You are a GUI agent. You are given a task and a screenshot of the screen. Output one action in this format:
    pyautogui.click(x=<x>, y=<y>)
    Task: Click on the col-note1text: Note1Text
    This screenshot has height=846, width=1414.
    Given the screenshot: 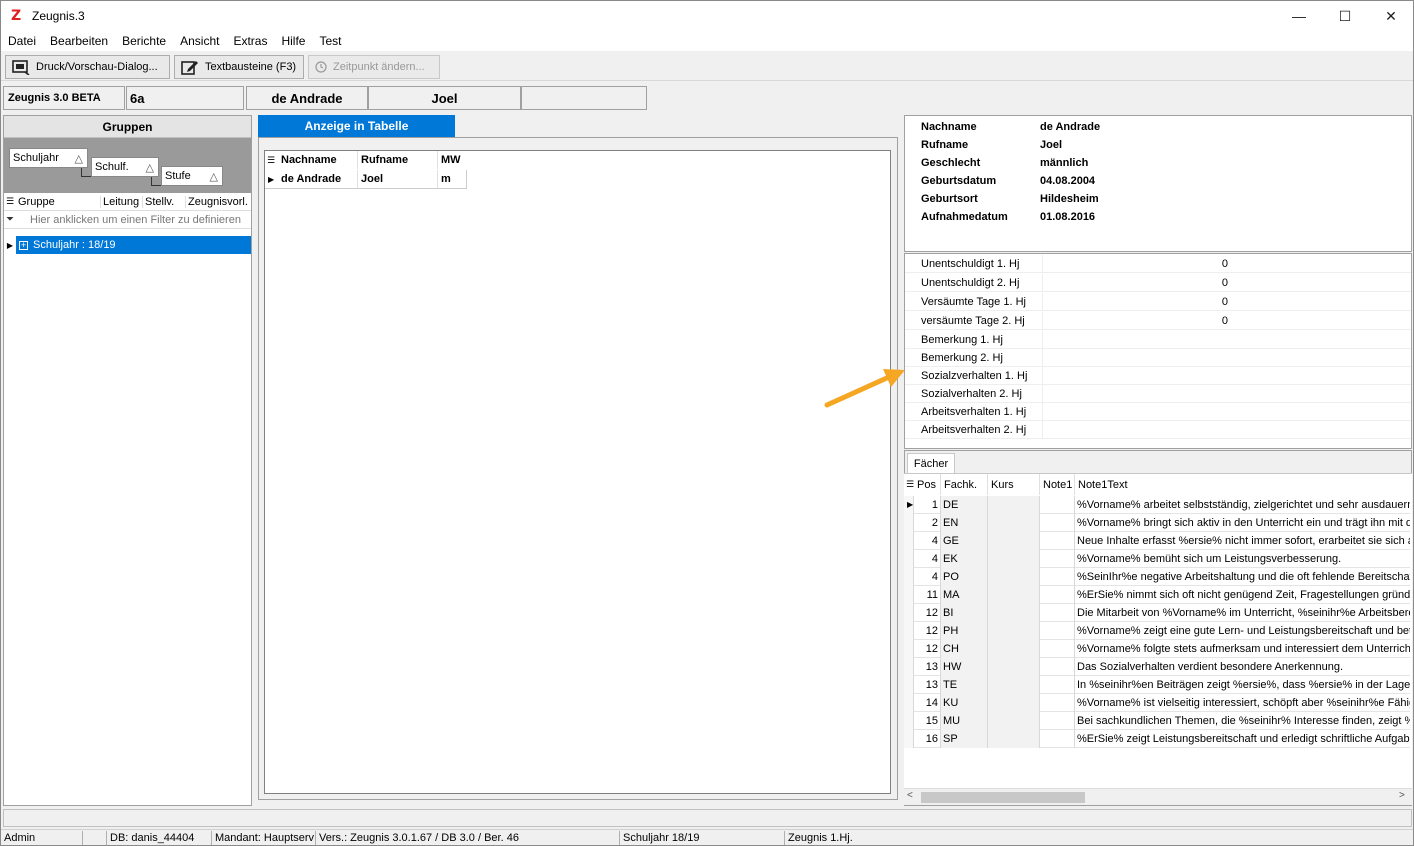 What is the action you would take?
    pyautogui.click(x=1242, y=484)
    